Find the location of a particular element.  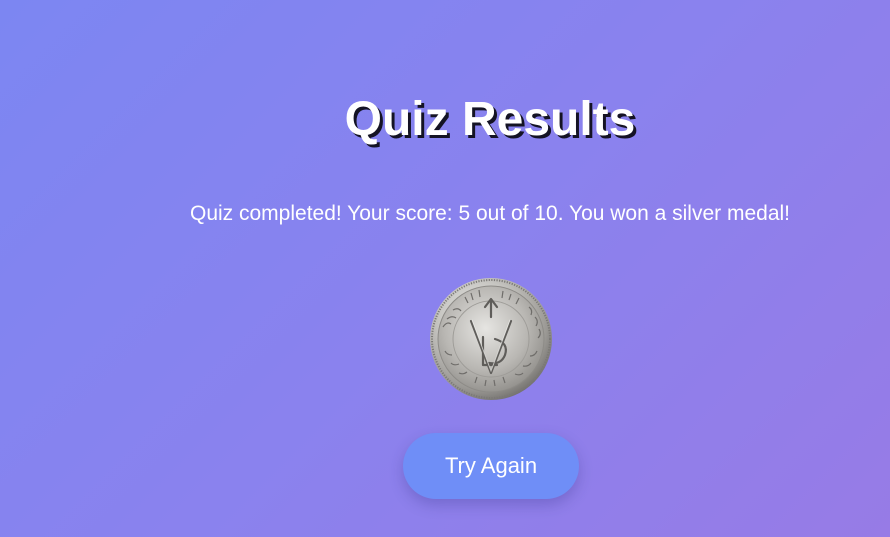

try-again-button: Try Again is located at coordinates (491, 466).